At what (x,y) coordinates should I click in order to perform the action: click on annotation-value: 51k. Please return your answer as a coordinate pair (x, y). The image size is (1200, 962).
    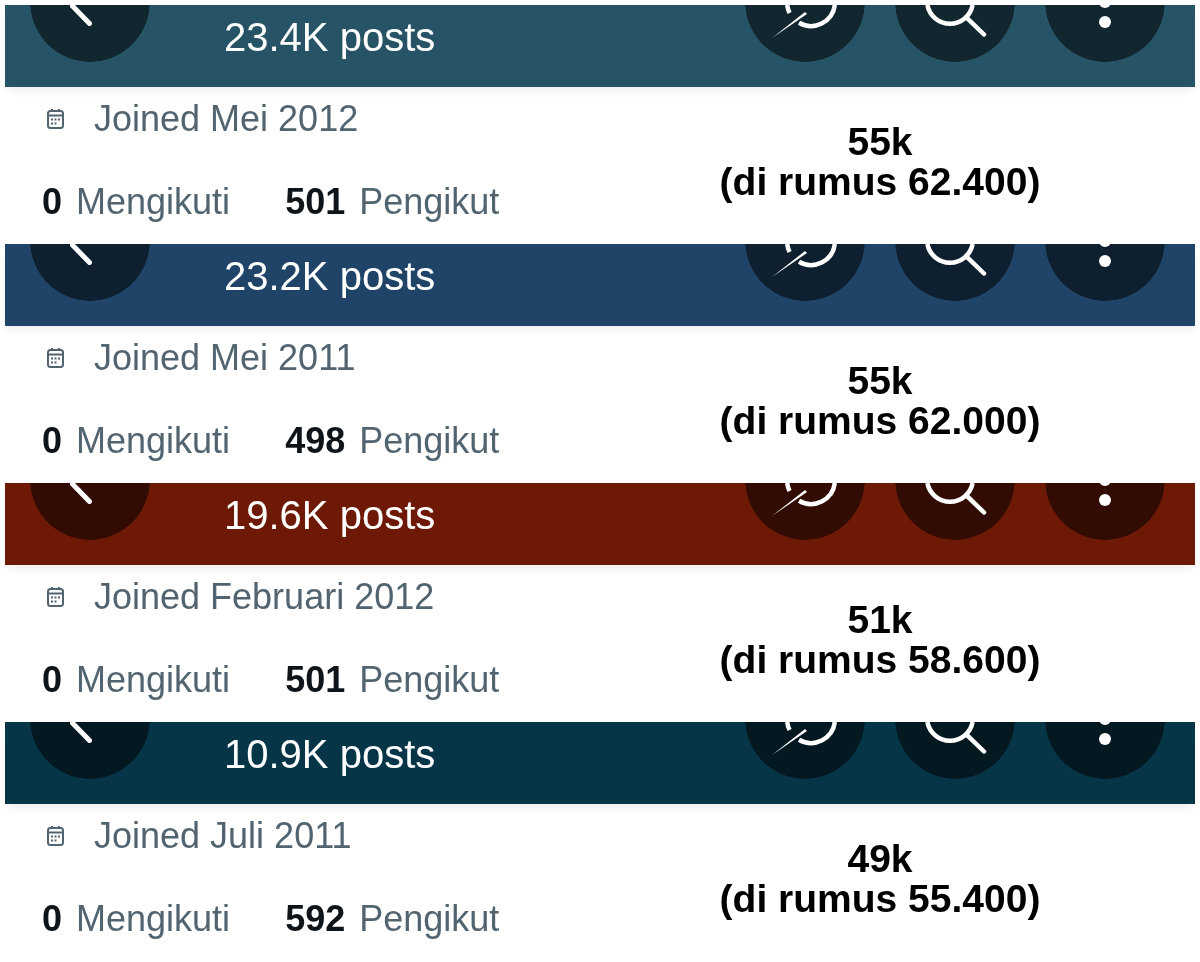
    Looking at the image, I should click on (880, 619).